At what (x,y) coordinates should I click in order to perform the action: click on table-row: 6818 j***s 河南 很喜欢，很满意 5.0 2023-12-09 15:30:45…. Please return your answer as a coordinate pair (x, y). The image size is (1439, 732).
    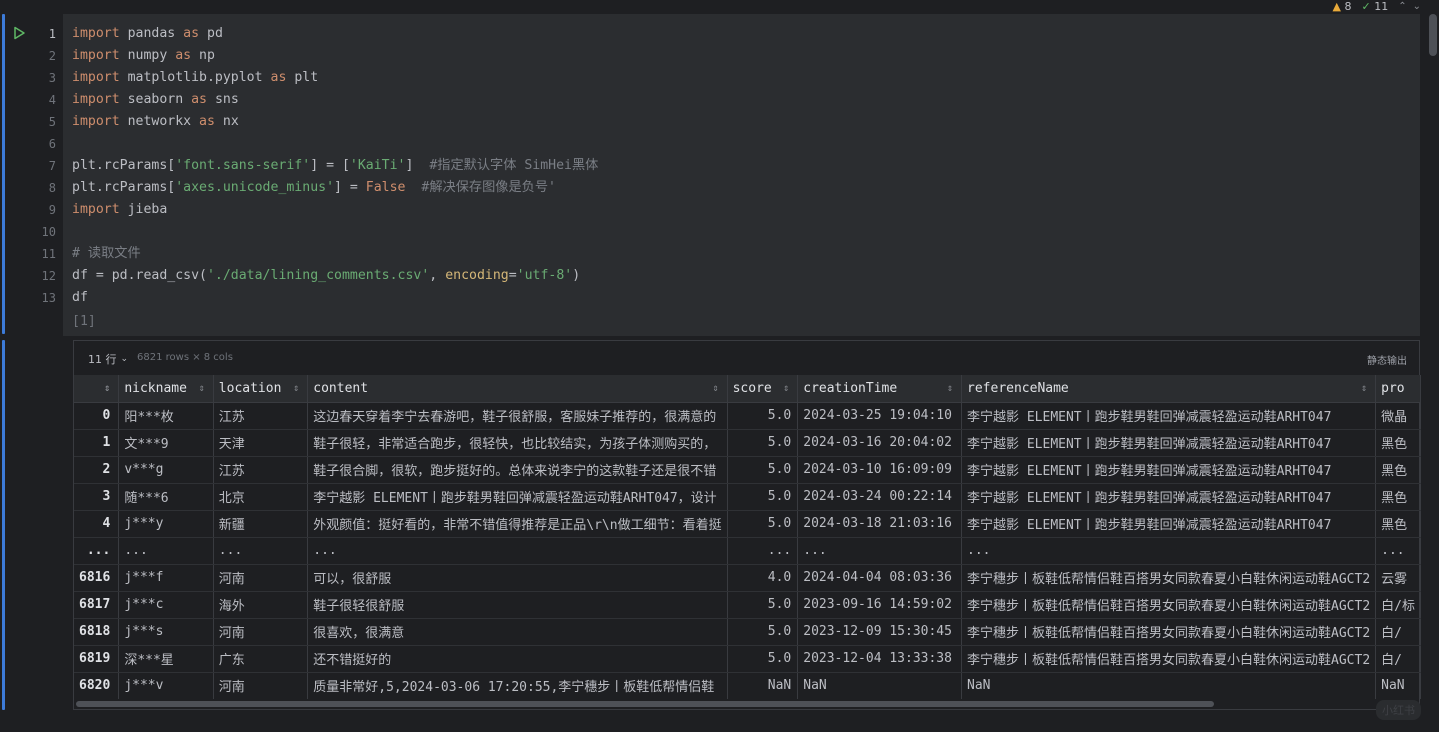
    Looking at the image, I should click on (747, 632).